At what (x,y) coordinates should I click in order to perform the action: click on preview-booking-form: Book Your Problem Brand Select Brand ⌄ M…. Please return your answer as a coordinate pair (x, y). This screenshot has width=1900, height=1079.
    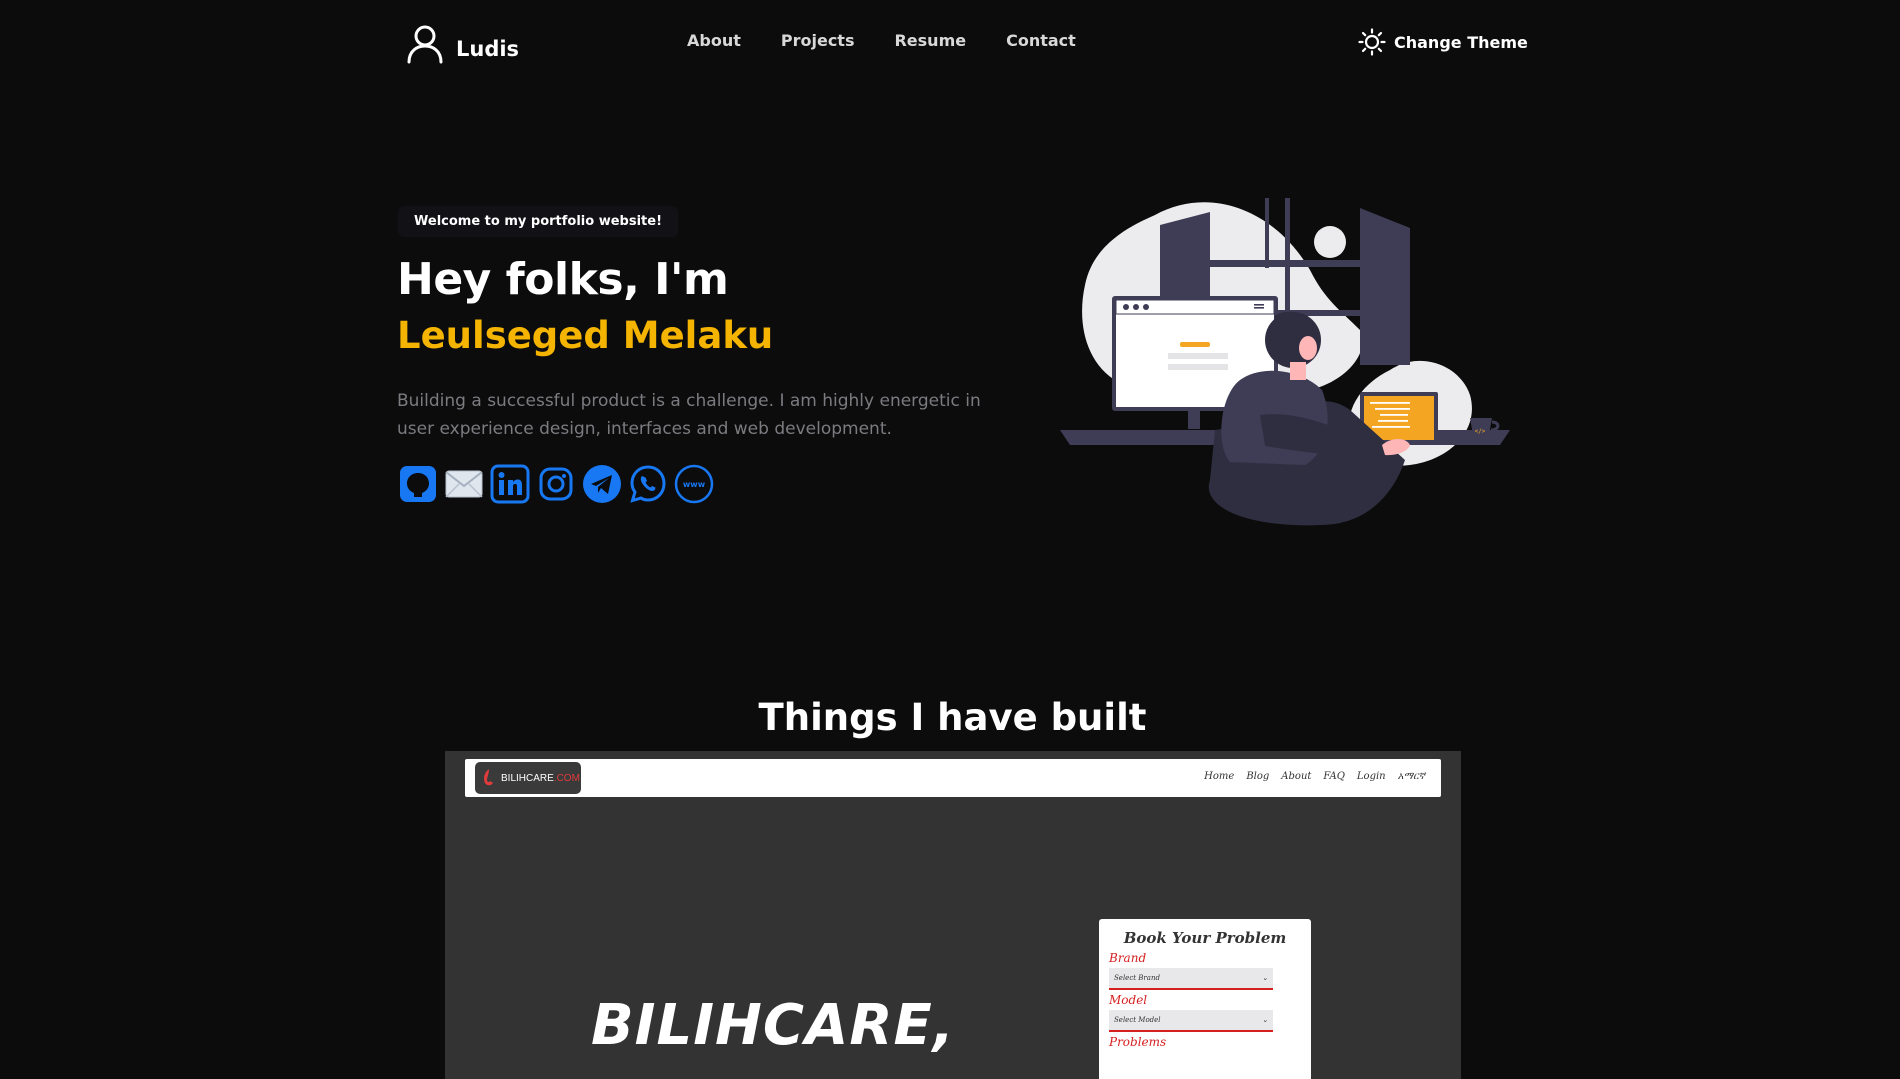
    Looking at the image, I should click on (1205, 999).